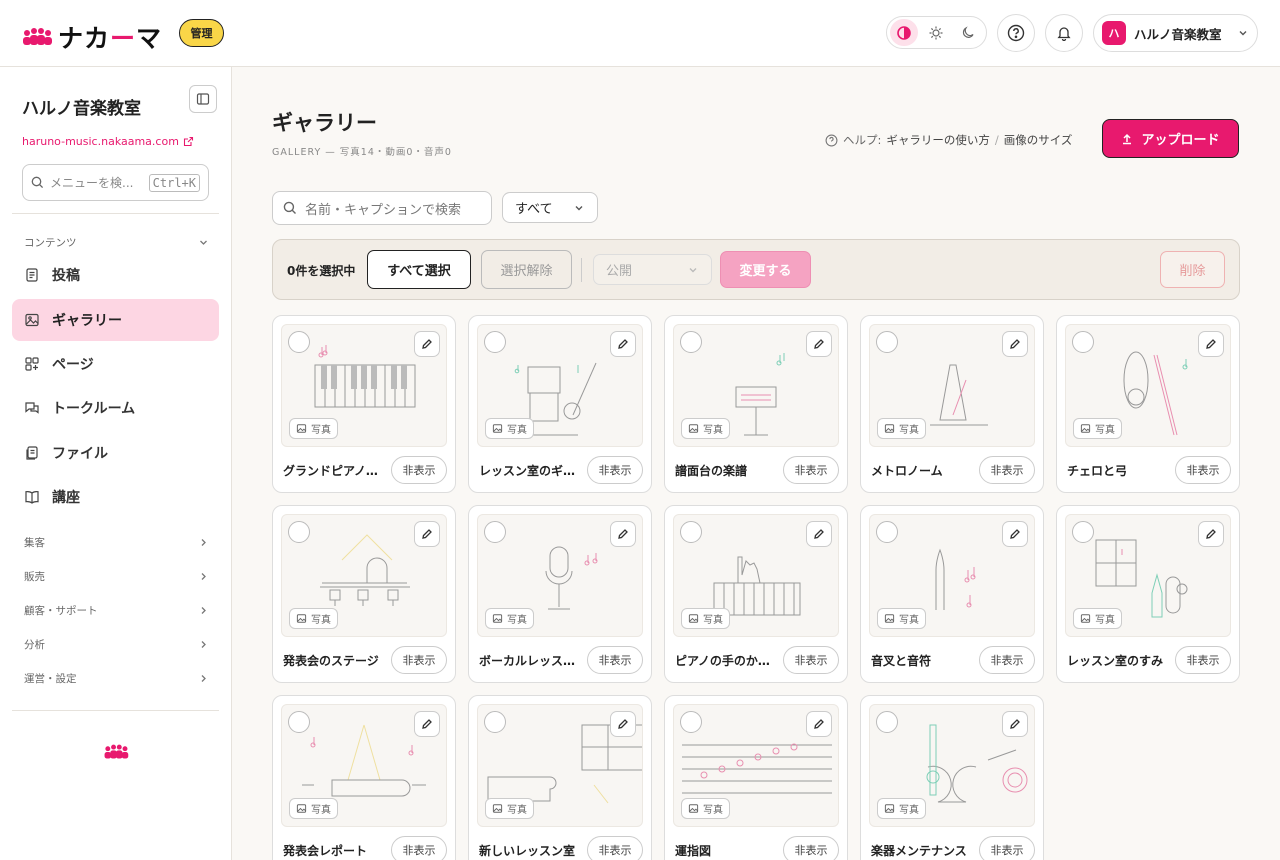 The image size is (1280, 860). What do you see at coordinates (115, 320) in the screenshot?
I see `sidebar-item-gallery: ギャラリー` at bounding box center [115, 320].